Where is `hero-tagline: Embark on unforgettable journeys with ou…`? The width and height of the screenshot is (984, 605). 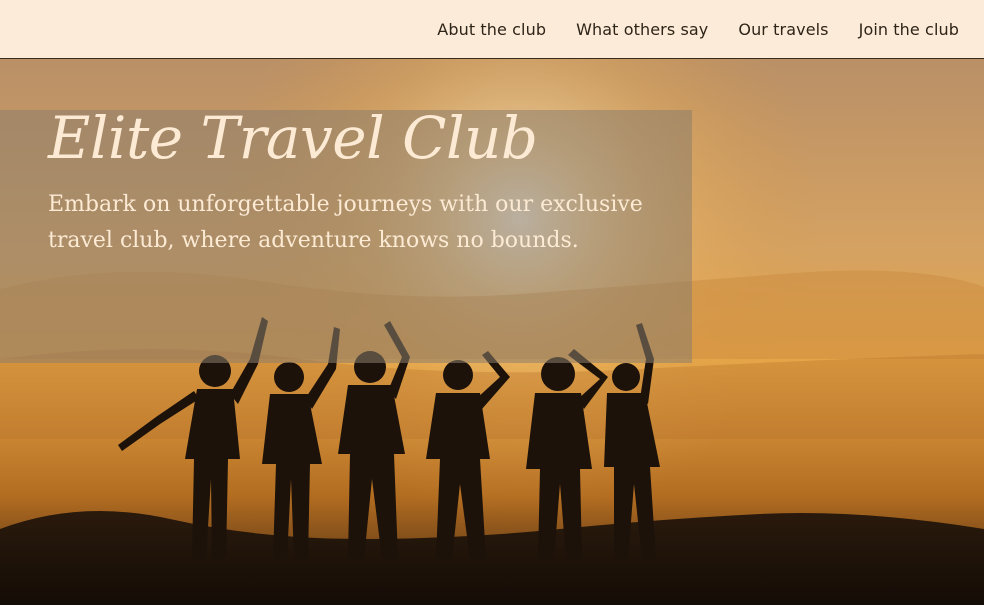 hero-tagline: Embark on unforgettable journeys with ou… is located at coordinates (345, 222).